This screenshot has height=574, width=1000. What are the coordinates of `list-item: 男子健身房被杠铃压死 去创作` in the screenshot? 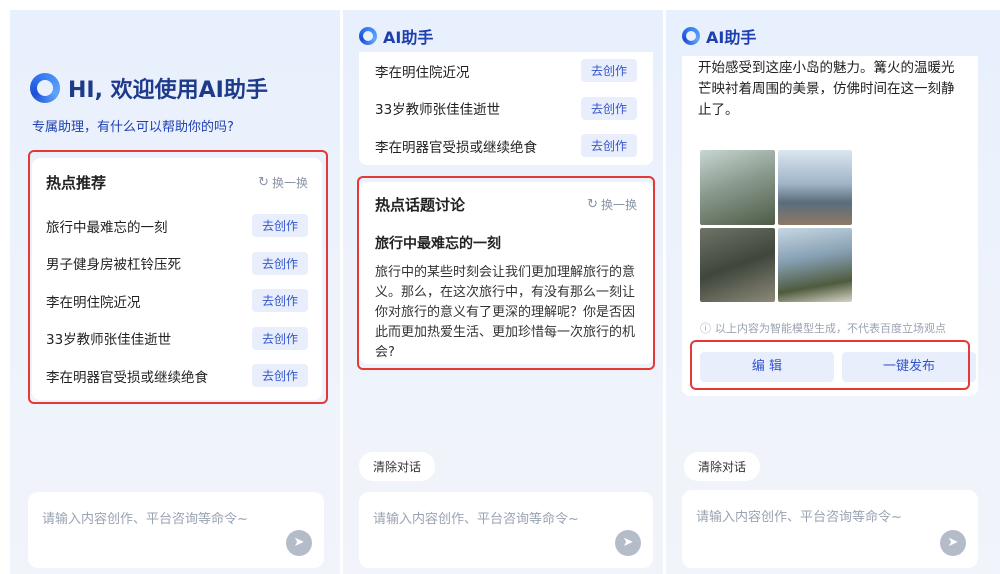 It's located at (177, 264).